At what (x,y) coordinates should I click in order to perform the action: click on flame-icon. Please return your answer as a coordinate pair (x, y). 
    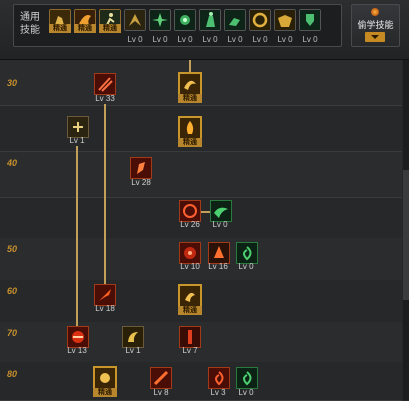
    Looking at the image, I should click on (375, 12).